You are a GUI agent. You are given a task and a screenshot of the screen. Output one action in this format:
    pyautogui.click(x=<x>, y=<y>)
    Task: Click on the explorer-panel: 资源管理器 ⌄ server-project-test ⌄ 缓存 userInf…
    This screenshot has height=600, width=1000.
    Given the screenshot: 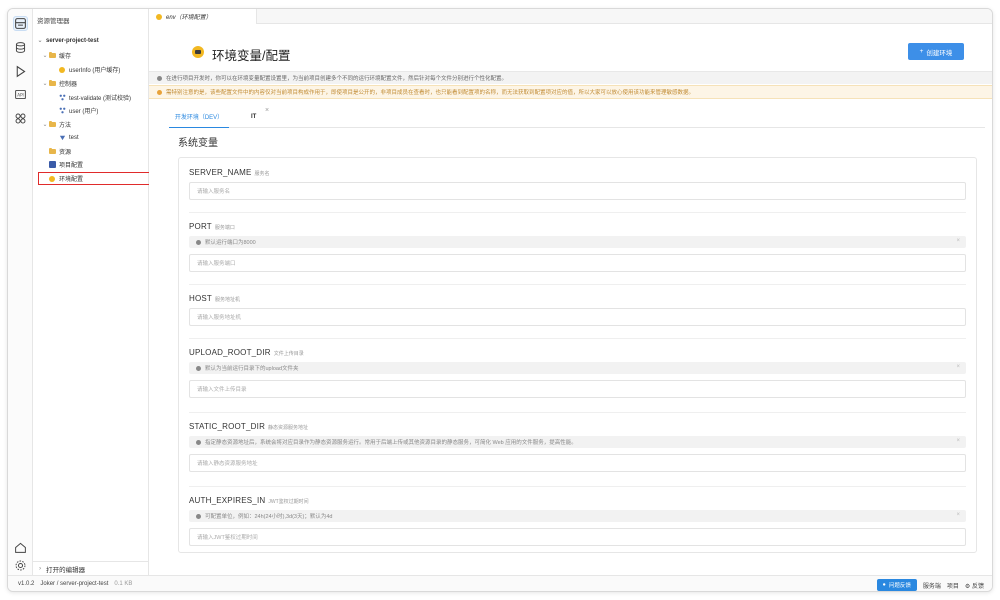 What is the action you would take?
    pyautogui.click(x=92, y=292)
    